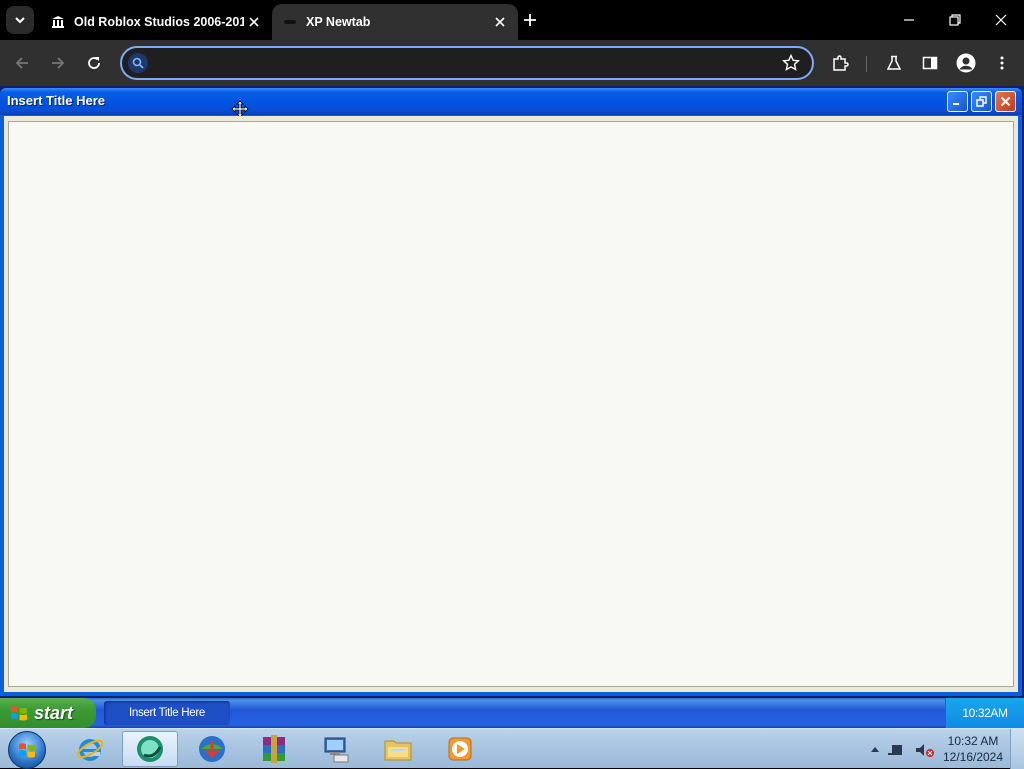 The width and height of the screenshot is (1024, 769). Describe the element at coordinates (290, 22) in the screenshot. I see `xp-icon` at that location.